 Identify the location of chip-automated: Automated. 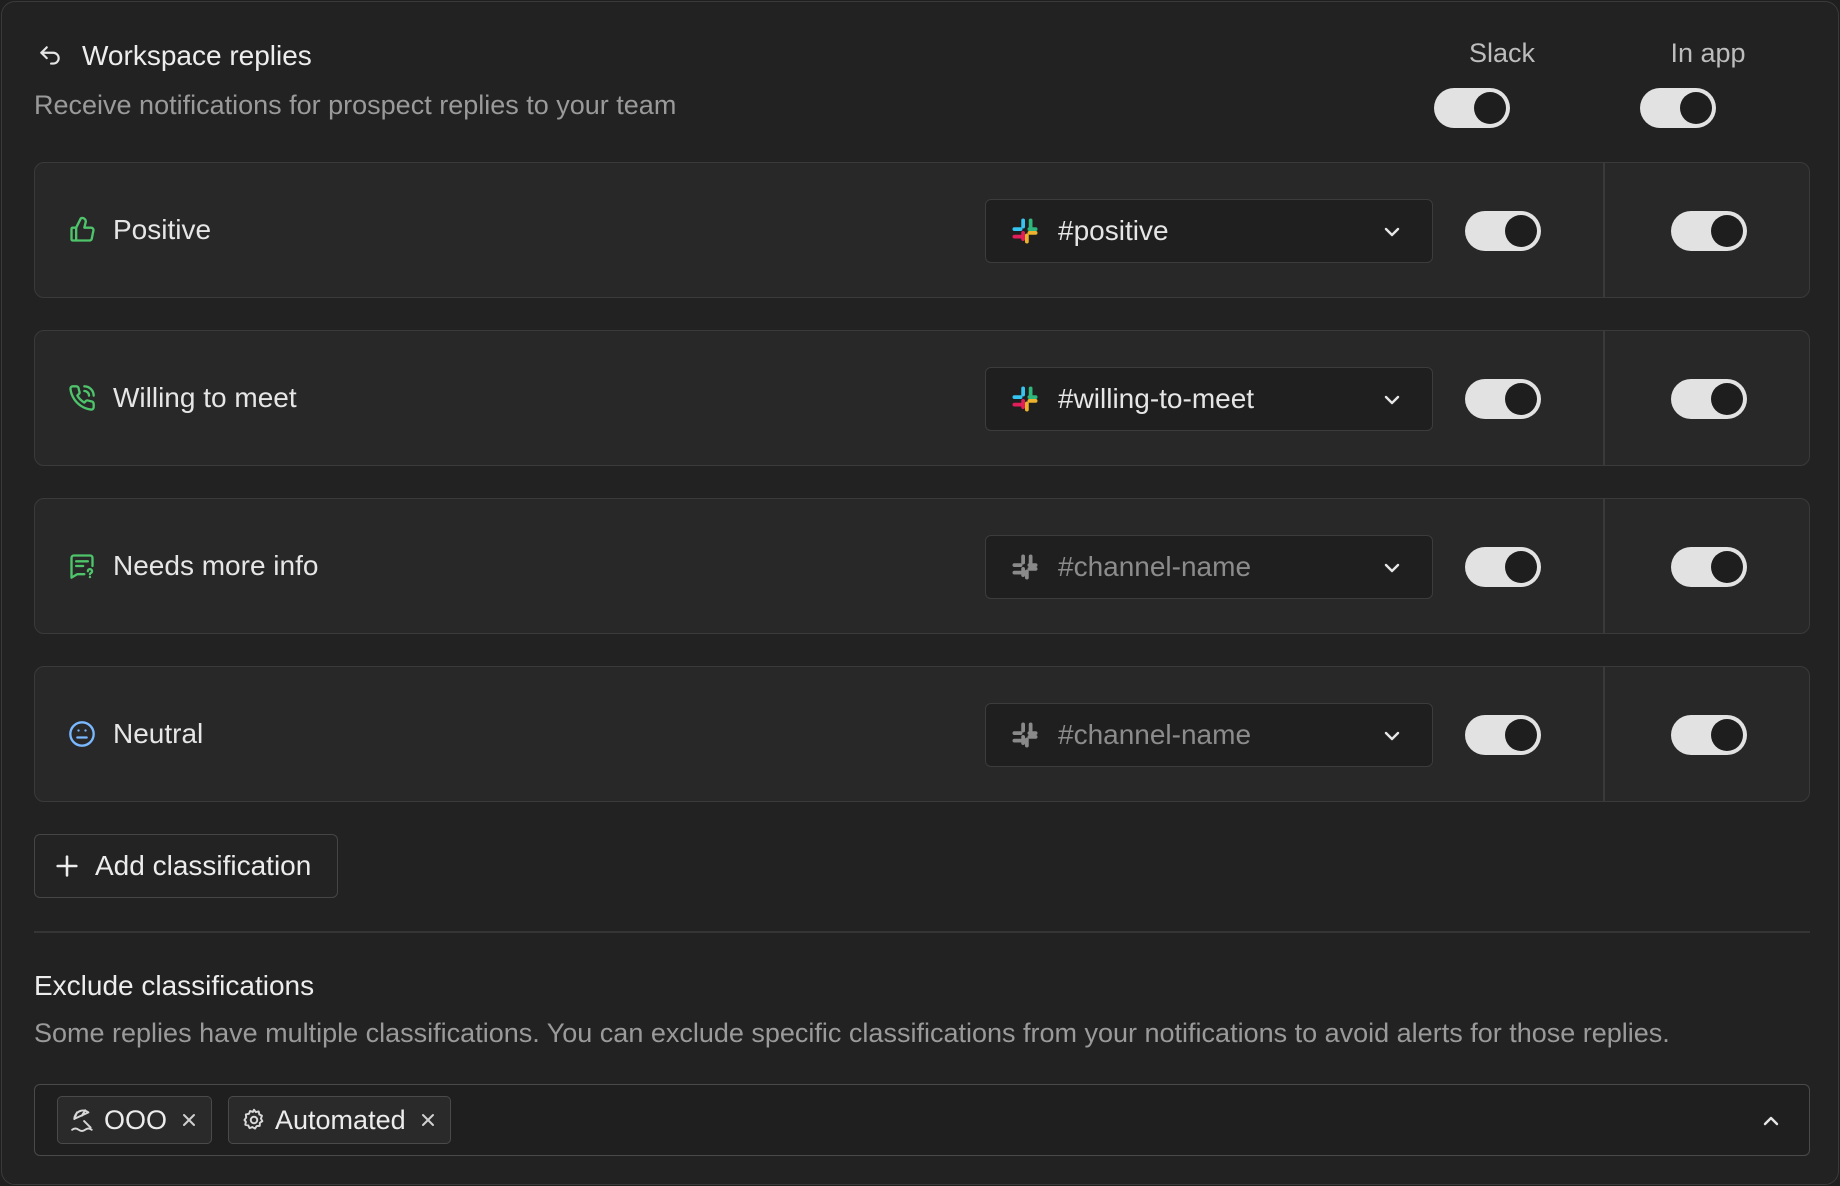
(339, 1120).